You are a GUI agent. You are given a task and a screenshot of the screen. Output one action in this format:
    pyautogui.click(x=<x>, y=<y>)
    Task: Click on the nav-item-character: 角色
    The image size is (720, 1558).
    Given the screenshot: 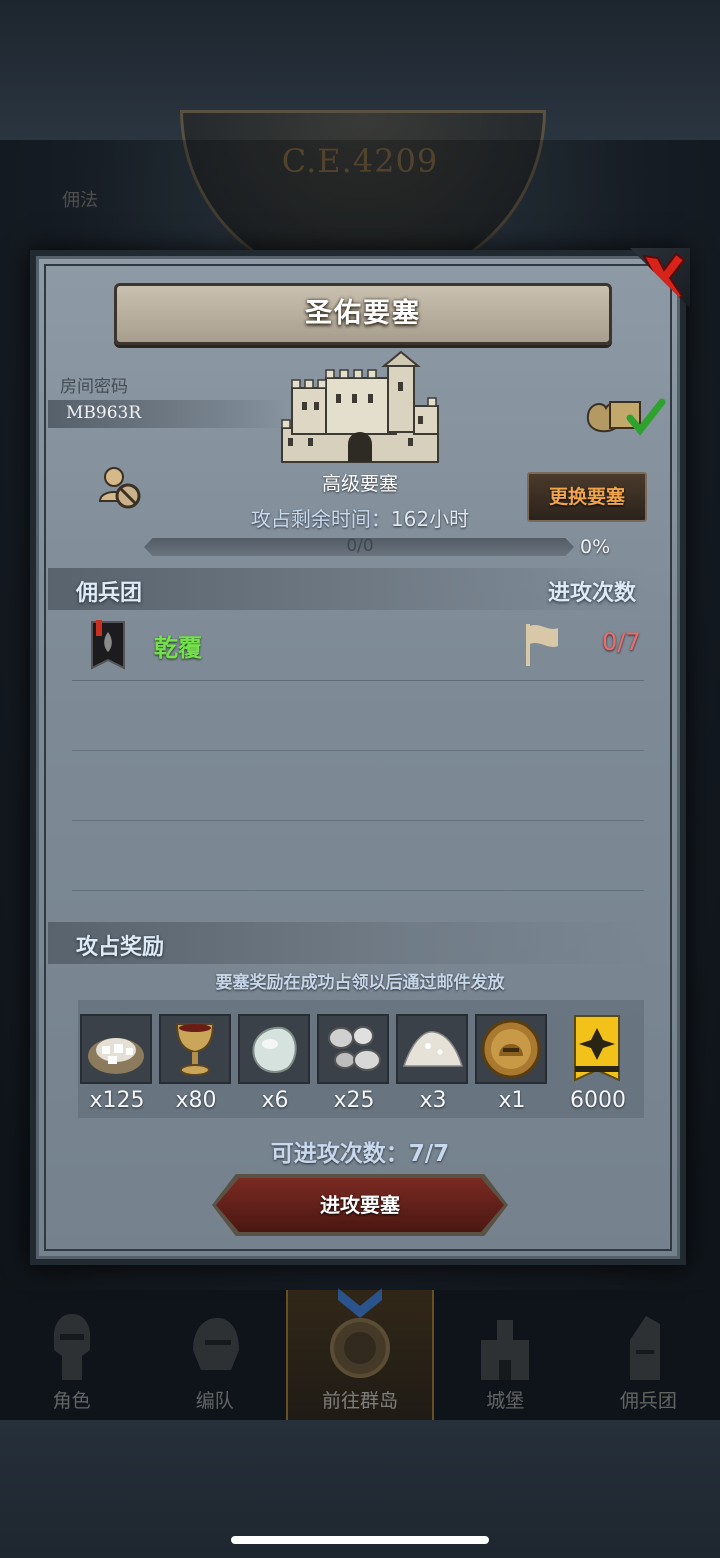 What is the action you would take?
    pyautogui.click(x=71, y=1355)
    